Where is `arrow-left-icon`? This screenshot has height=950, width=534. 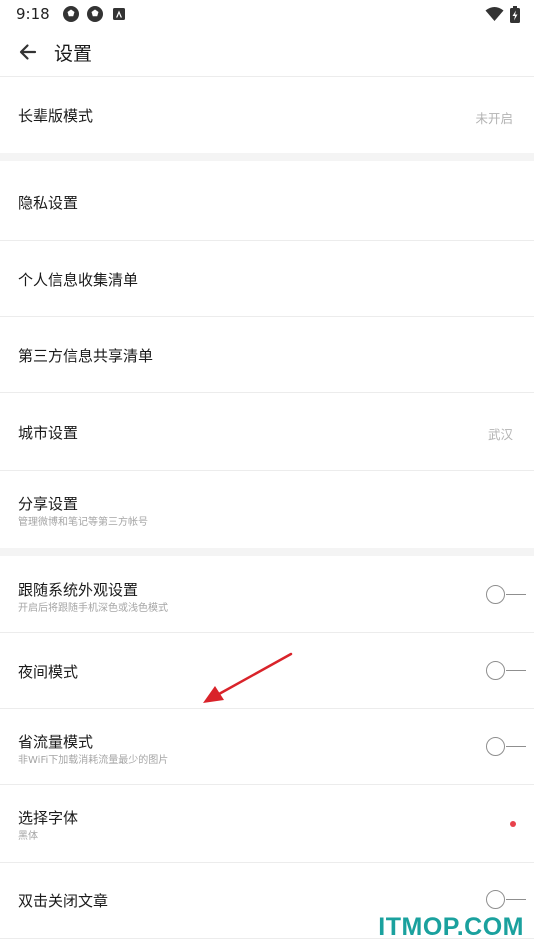 arrow-left-icon is located at coordinates (28, 52).